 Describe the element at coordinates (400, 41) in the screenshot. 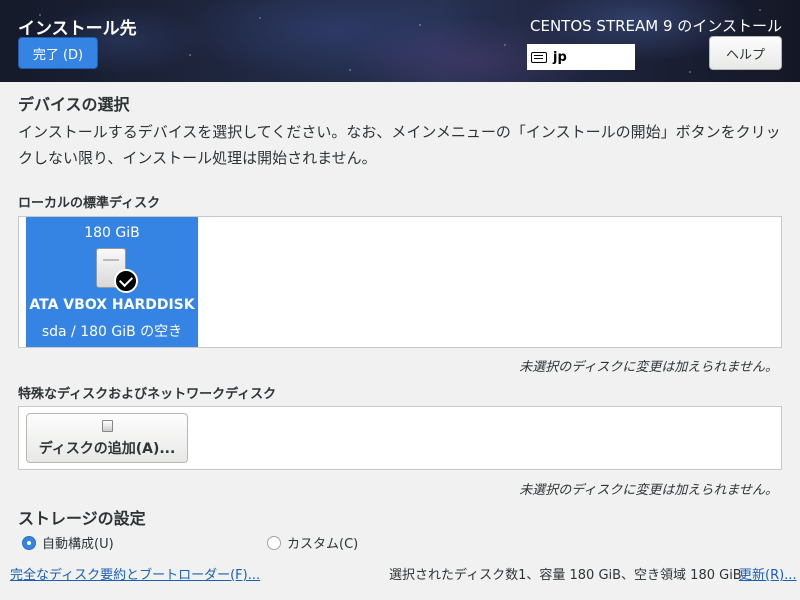

I see `header-banner` at that location.